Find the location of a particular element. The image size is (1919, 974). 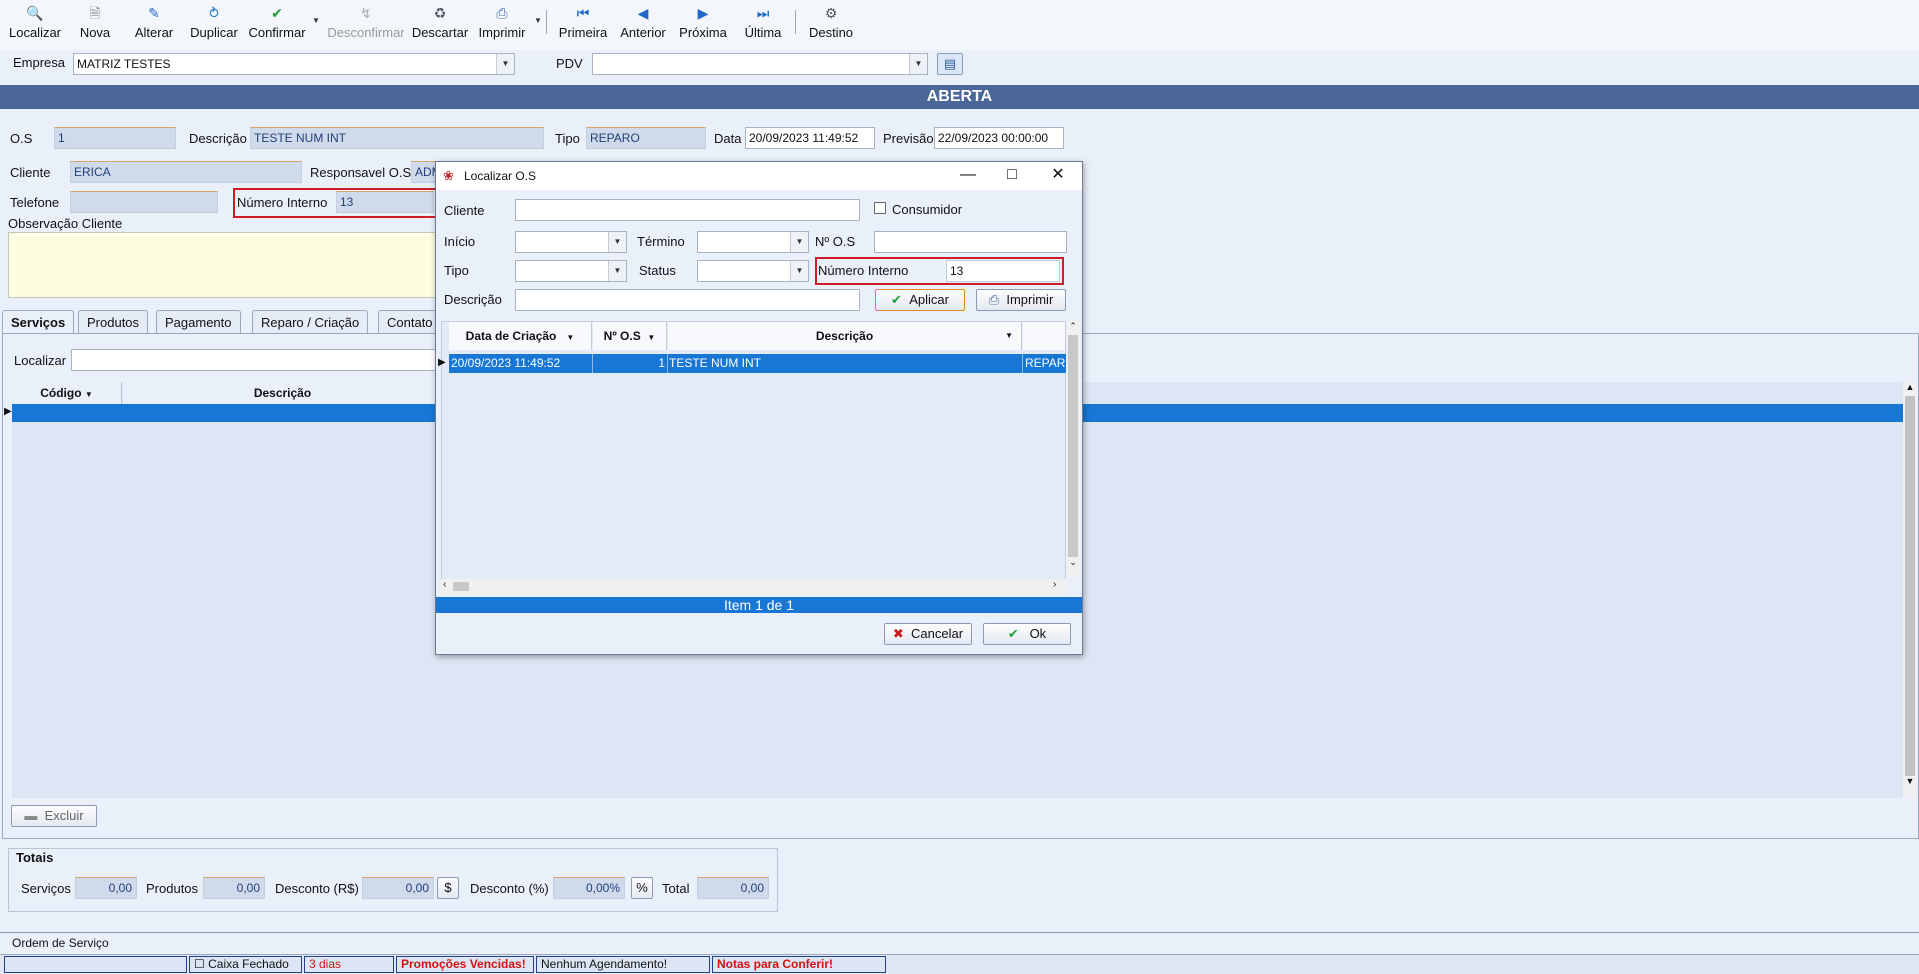

dlg-vscrollbar: ⌃ ⌄ is located at coordinates (1073, 449).